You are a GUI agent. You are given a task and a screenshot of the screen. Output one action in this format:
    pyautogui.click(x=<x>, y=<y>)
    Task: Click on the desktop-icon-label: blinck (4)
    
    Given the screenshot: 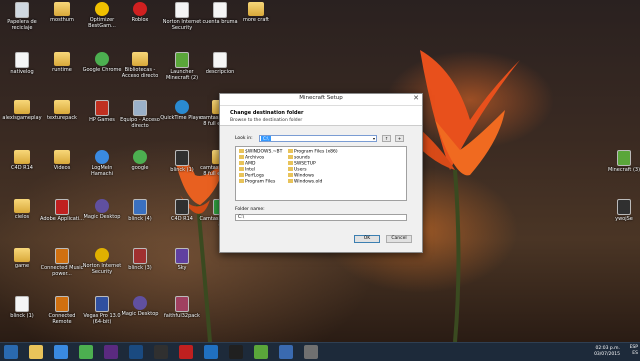 What is the action you would take?
    pyautogui.click(x=140, y=219)
    